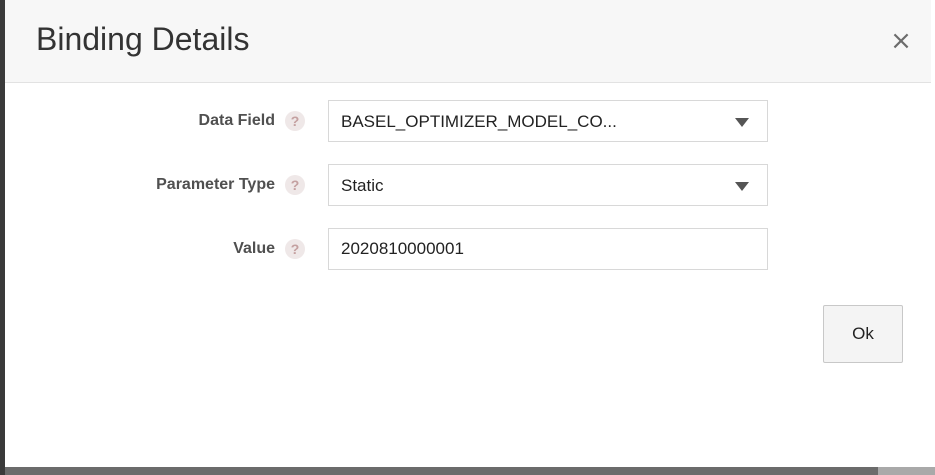 This screenshot has width=935, height=475. Describe the element at coordinates (254, 248) in the screenshot. I see `value-label: Value` at that location.